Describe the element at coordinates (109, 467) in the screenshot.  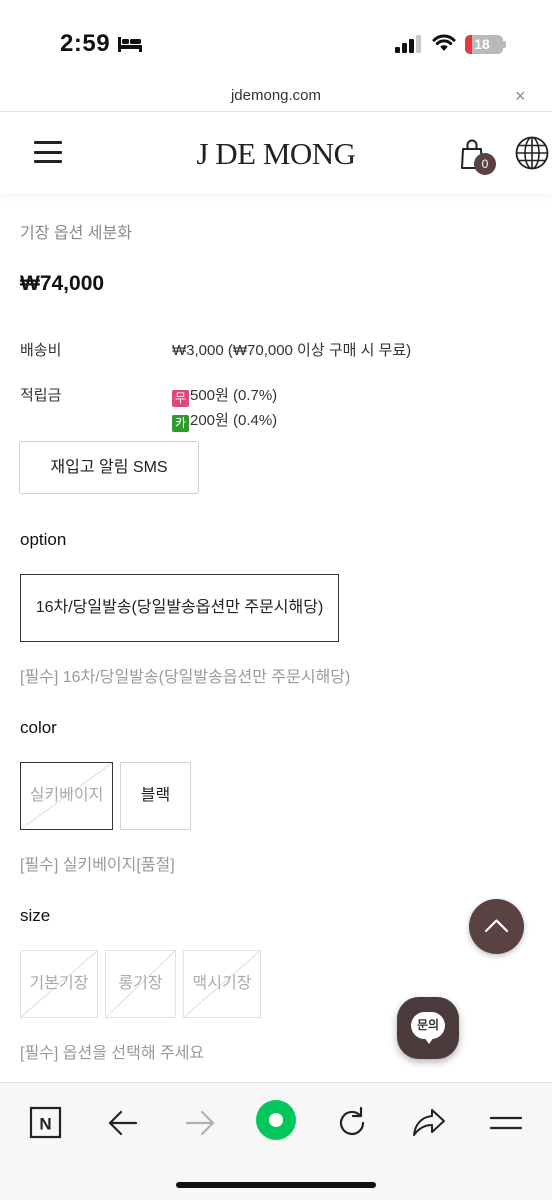
I see `restock-sms-button: 재입고 알림 SMS` at that location.